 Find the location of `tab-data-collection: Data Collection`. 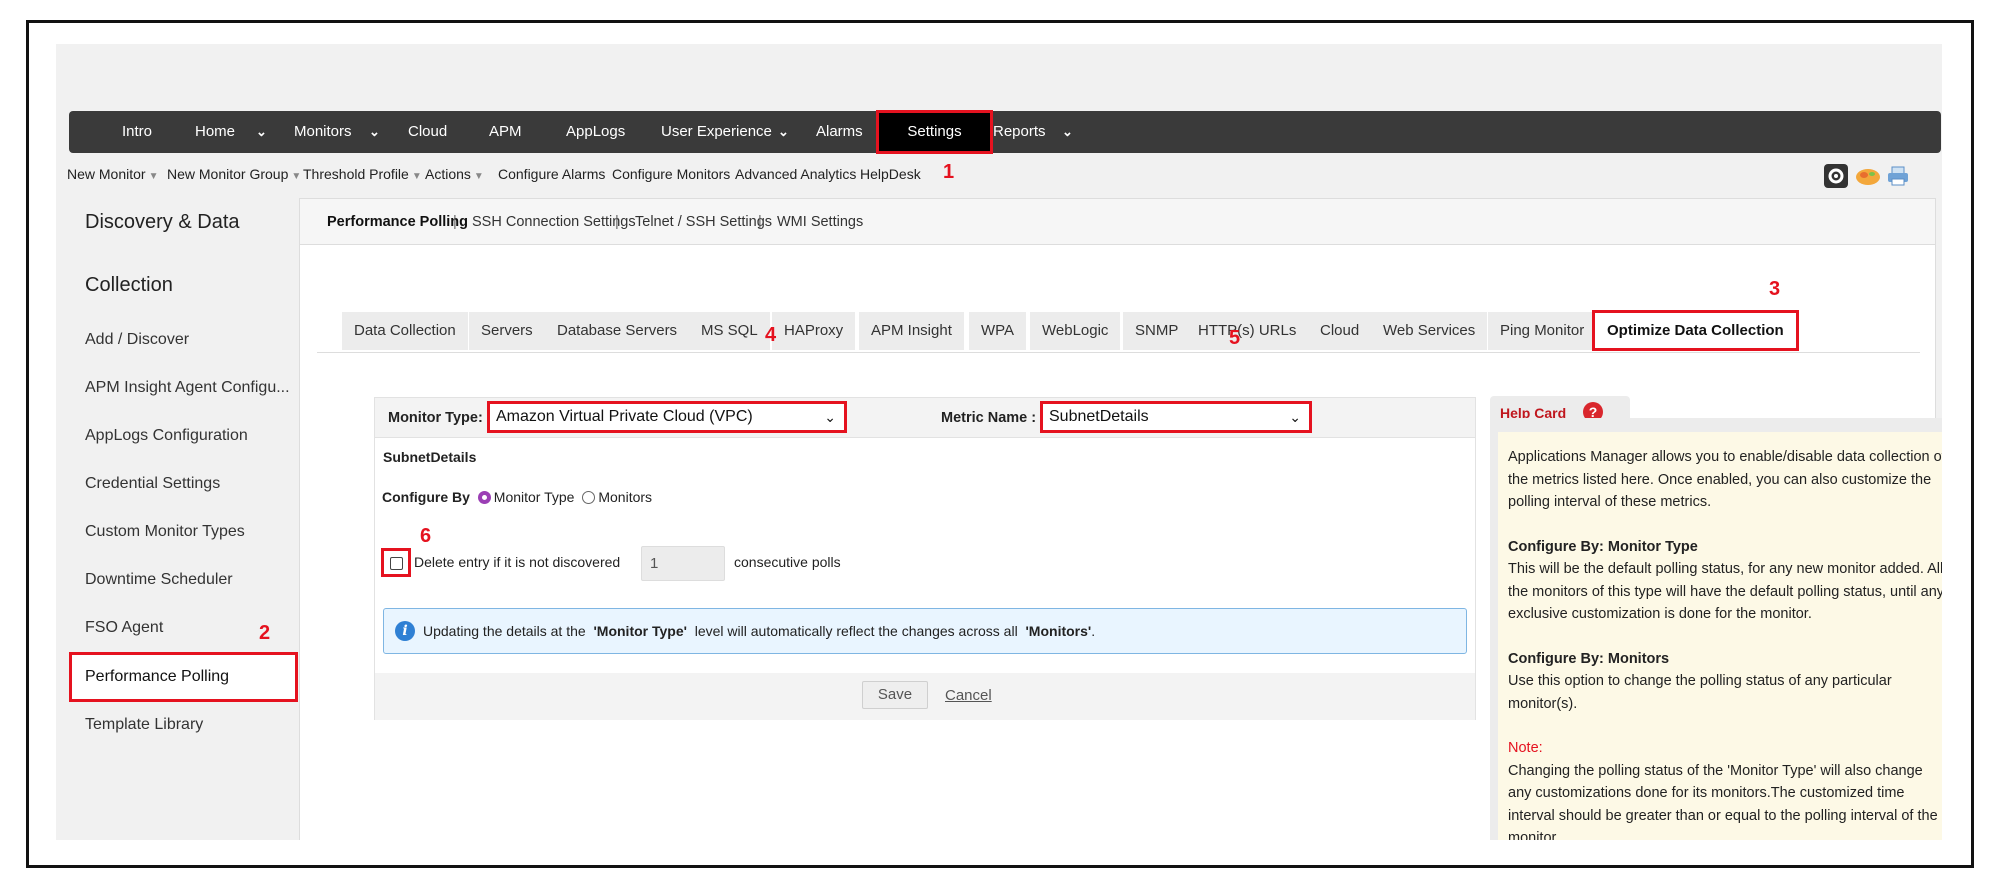

tab-data-collection: Data Collection is located at coordinates (405, 331).